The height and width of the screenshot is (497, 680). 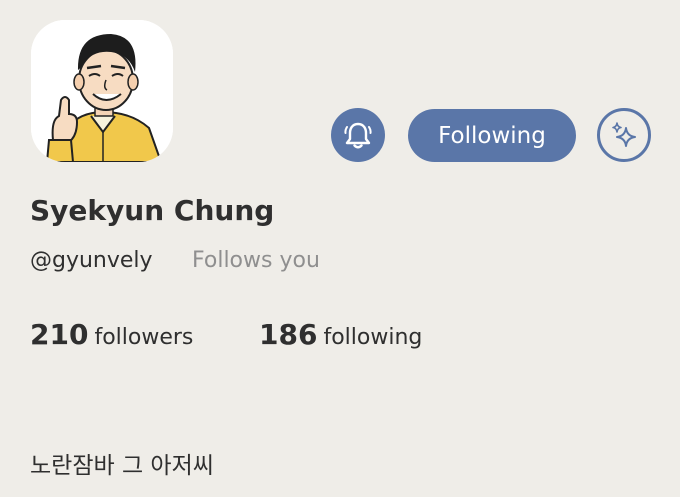 What do you see at coordinates (91, 260) in the screenshot?
I see `profile-handle: @gyunvely` at bounding box center [91, 260].